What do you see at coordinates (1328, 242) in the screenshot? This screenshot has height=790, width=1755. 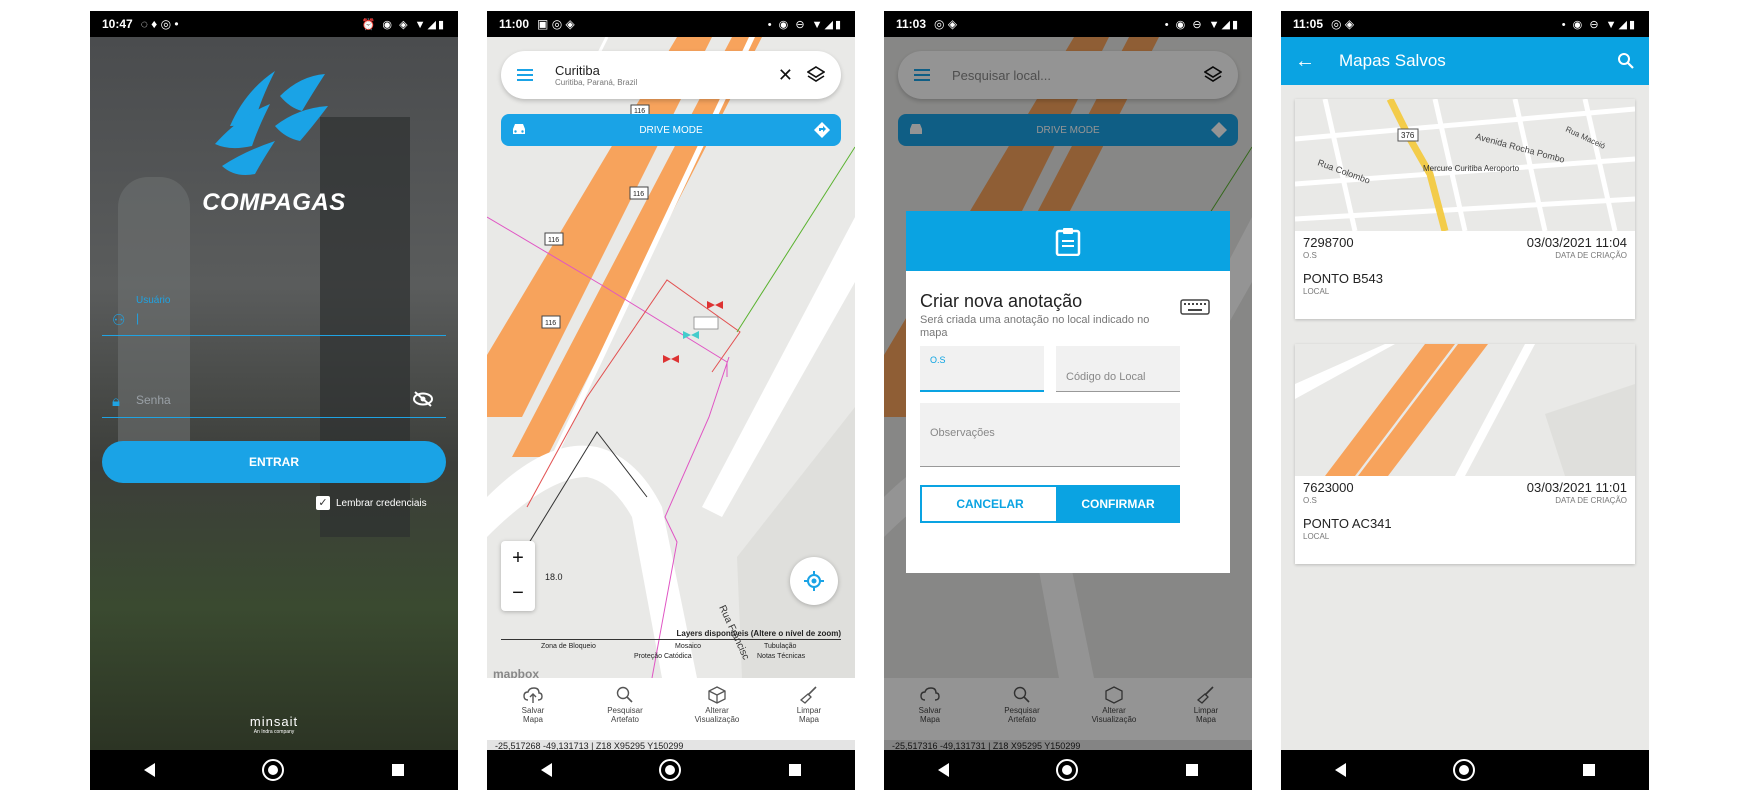 I see `os-value: 7298700` at bounding box center [1328, 242].